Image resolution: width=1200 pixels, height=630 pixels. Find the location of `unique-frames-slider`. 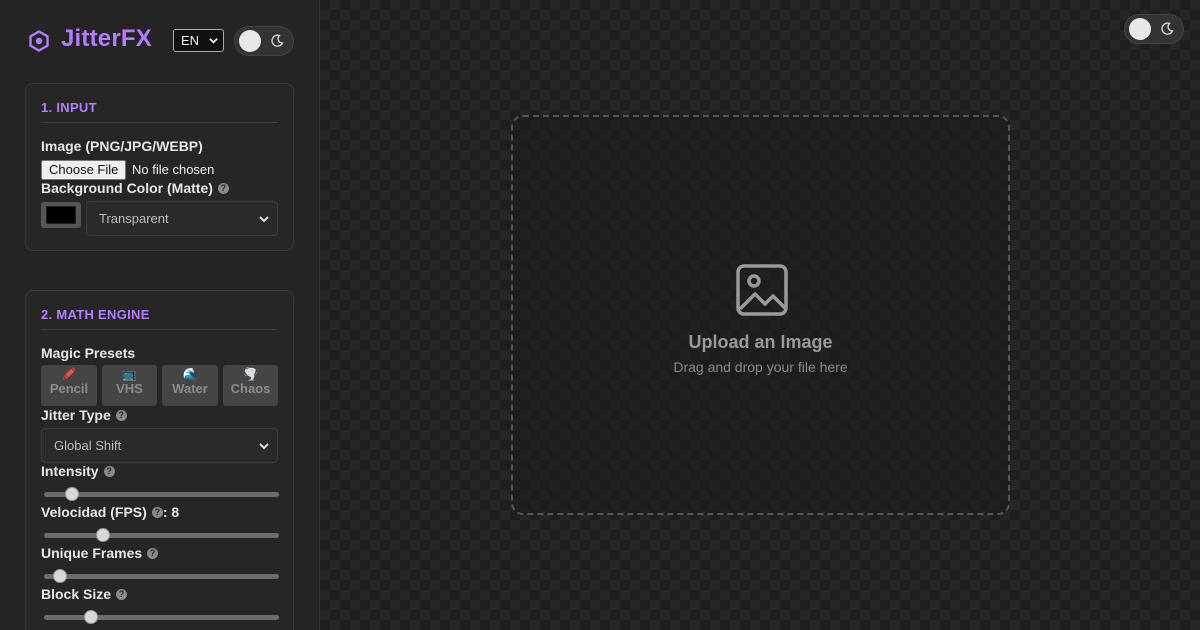

unique-frames-slider is located at coordinates (161, 576).